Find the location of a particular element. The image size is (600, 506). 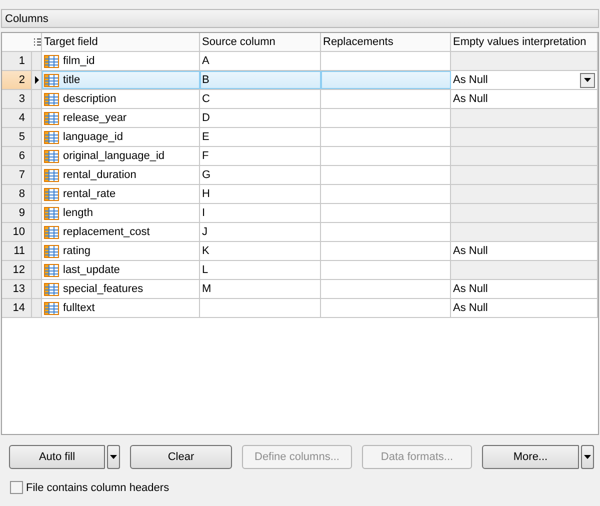

checkbox is located at coordinates (16, 487).